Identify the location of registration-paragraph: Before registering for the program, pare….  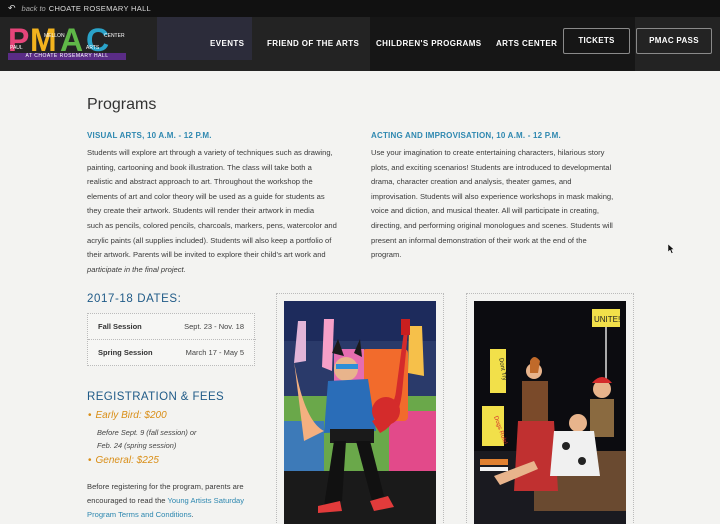
(172, 501).